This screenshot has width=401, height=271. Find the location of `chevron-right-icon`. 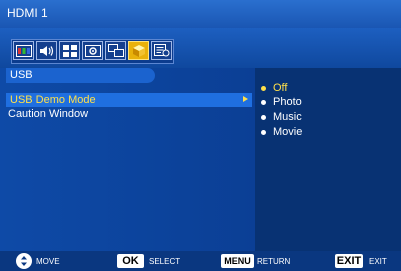

chevron-right-icon is located at coordinates (245, 99).